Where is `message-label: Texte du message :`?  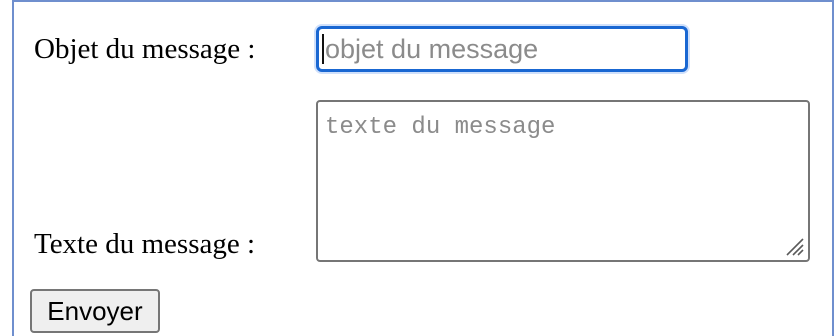
message-label: Texte du message : is located at coordinates (145, 244).